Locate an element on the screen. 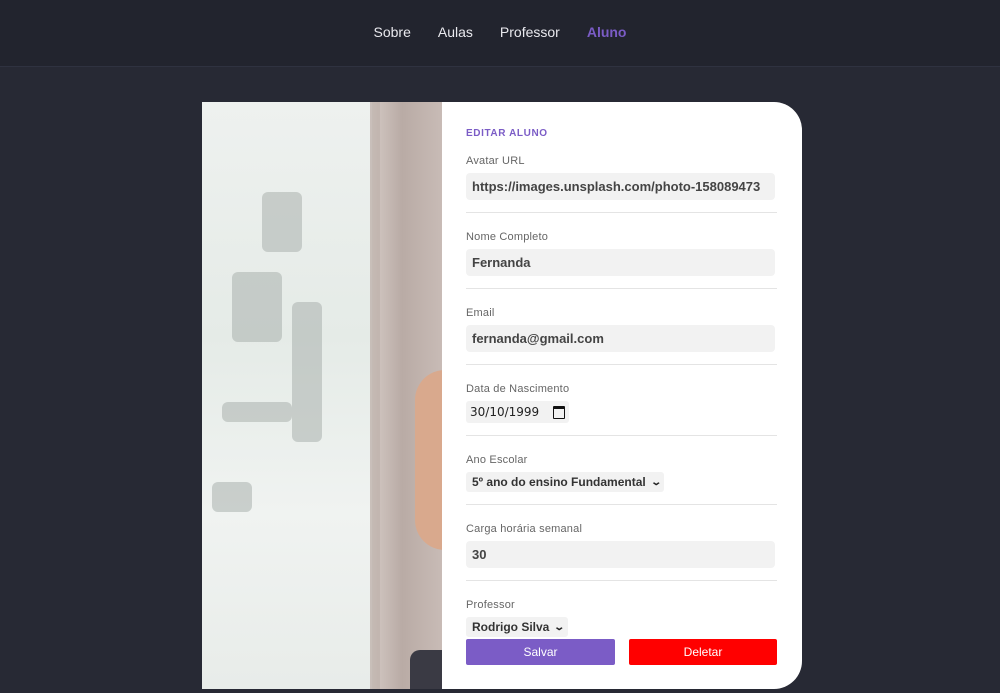 This screenshot has width=1000, height=693. school-year-label: Ano Escolar is located at coordinates (497, 460).